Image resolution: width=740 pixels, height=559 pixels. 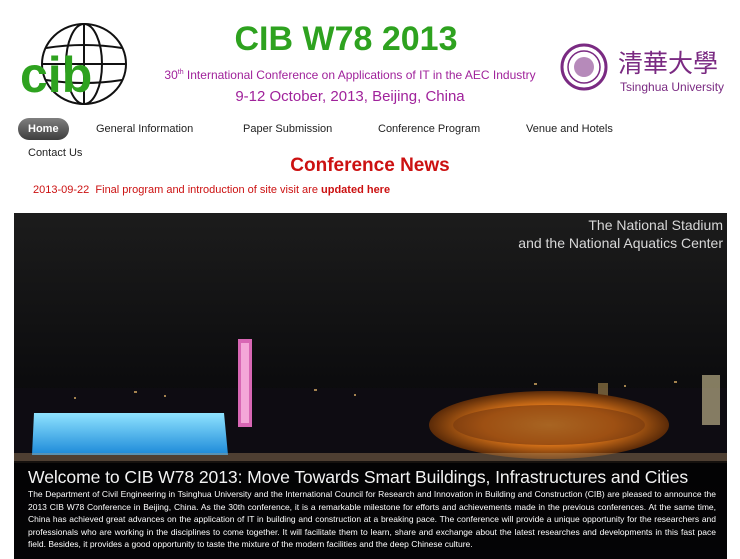 I want to click on nav-home: Home, so click(x=43, y=129).